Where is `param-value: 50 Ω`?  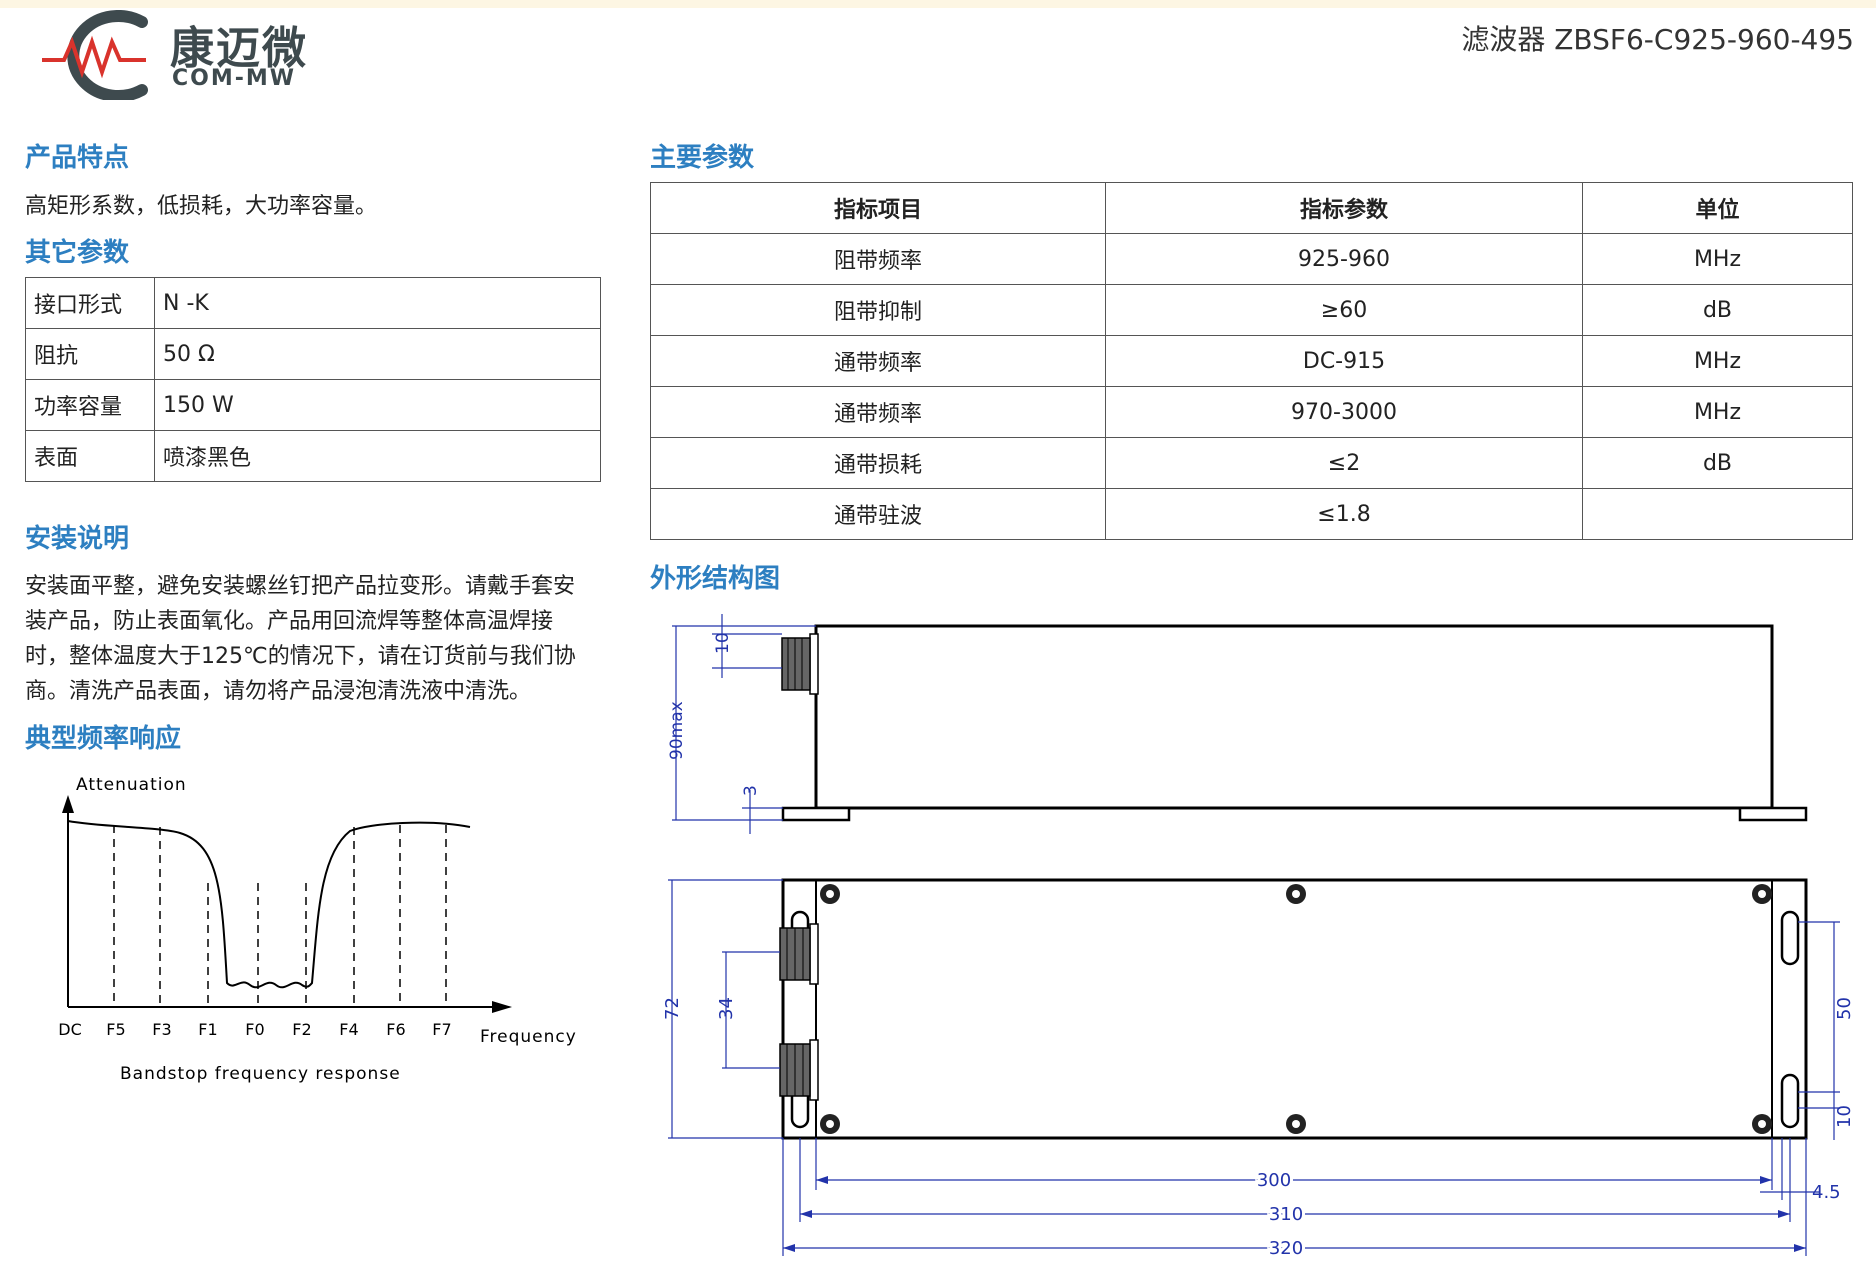 param-value: 50 Ω is located at coordinates (377, 354).